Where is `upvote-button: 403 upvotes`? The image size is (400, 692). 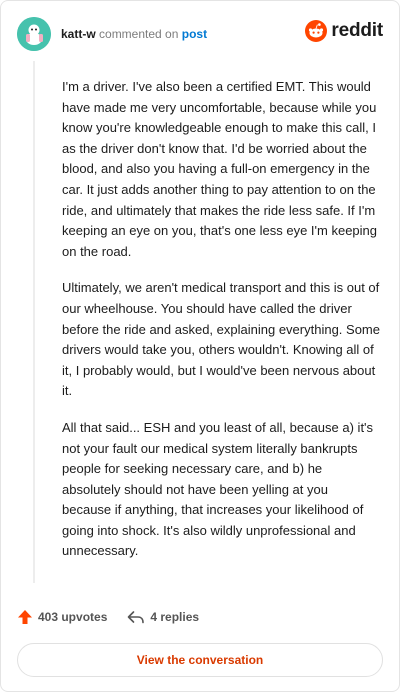
upvote-button: 403 upvotes is located at coordinates (62, 617).